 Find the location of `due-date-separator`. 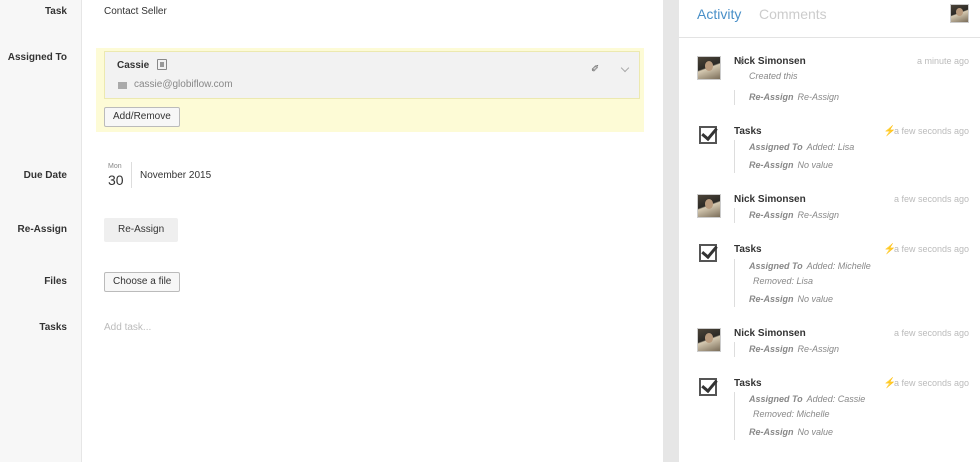

due-date-separator is located at coordinates (131, 175).